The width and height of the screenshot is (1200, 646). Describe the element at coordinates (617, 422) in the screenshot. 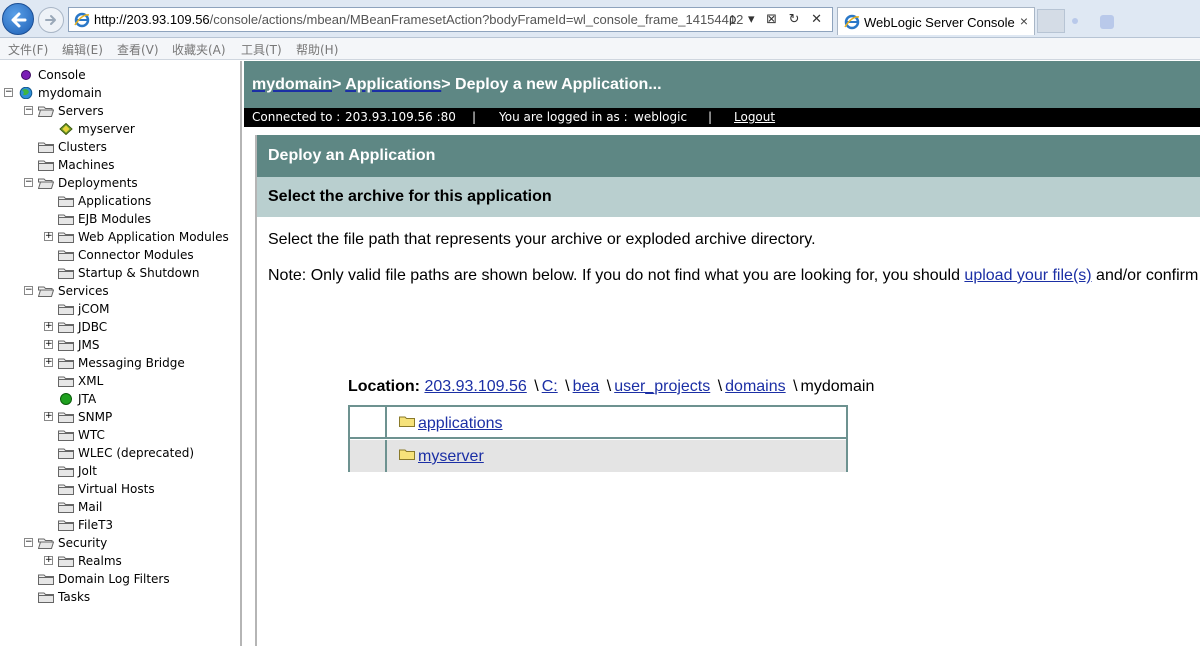

I see `name-cell: applications` at that location.